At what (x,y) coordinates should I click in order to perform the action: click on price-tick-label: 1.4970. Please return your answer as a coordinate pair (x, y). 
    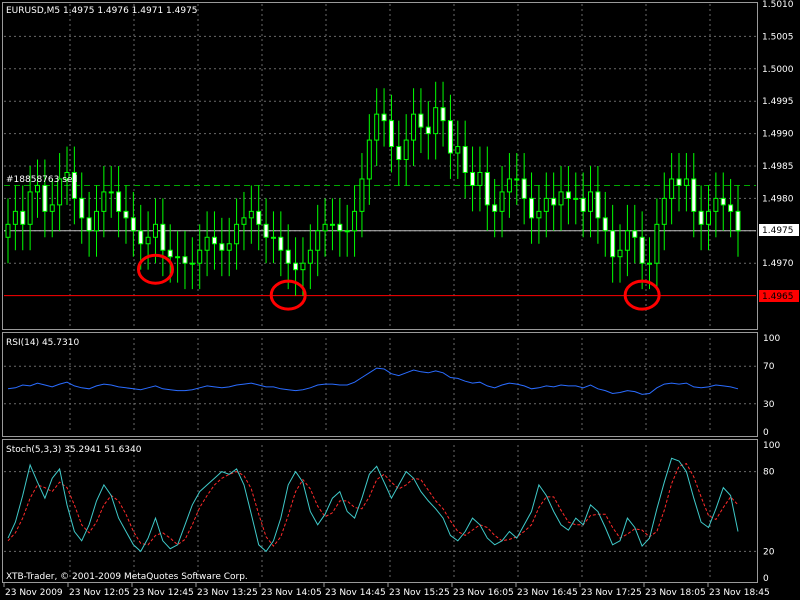
    Looking at the image, I should click on (778, 264).